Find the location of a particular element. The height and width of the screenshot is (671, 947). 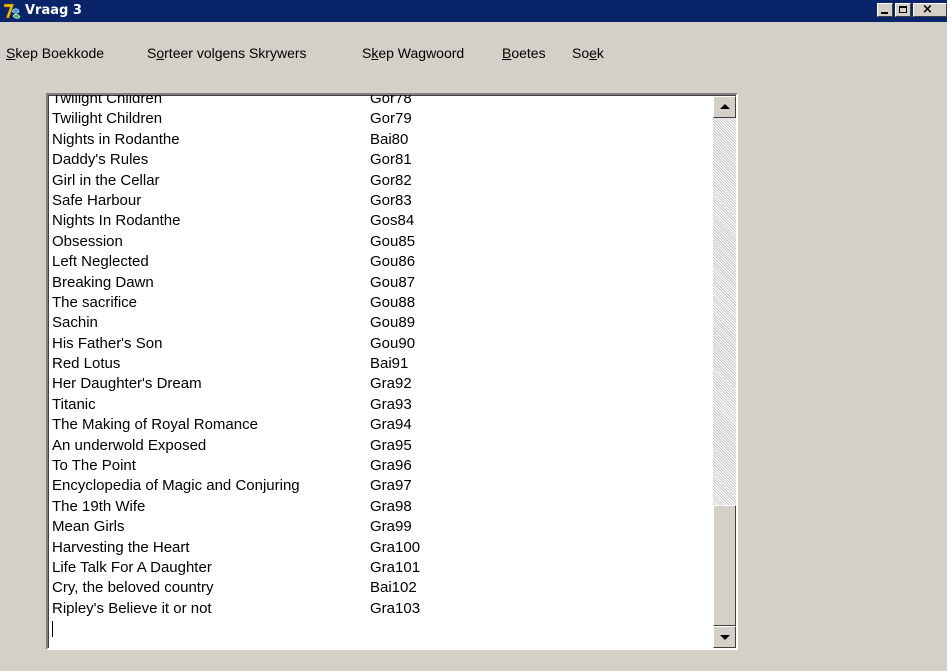

list-item: The Making of Royal Romance Gra94 is located at coordinates (380, 425).